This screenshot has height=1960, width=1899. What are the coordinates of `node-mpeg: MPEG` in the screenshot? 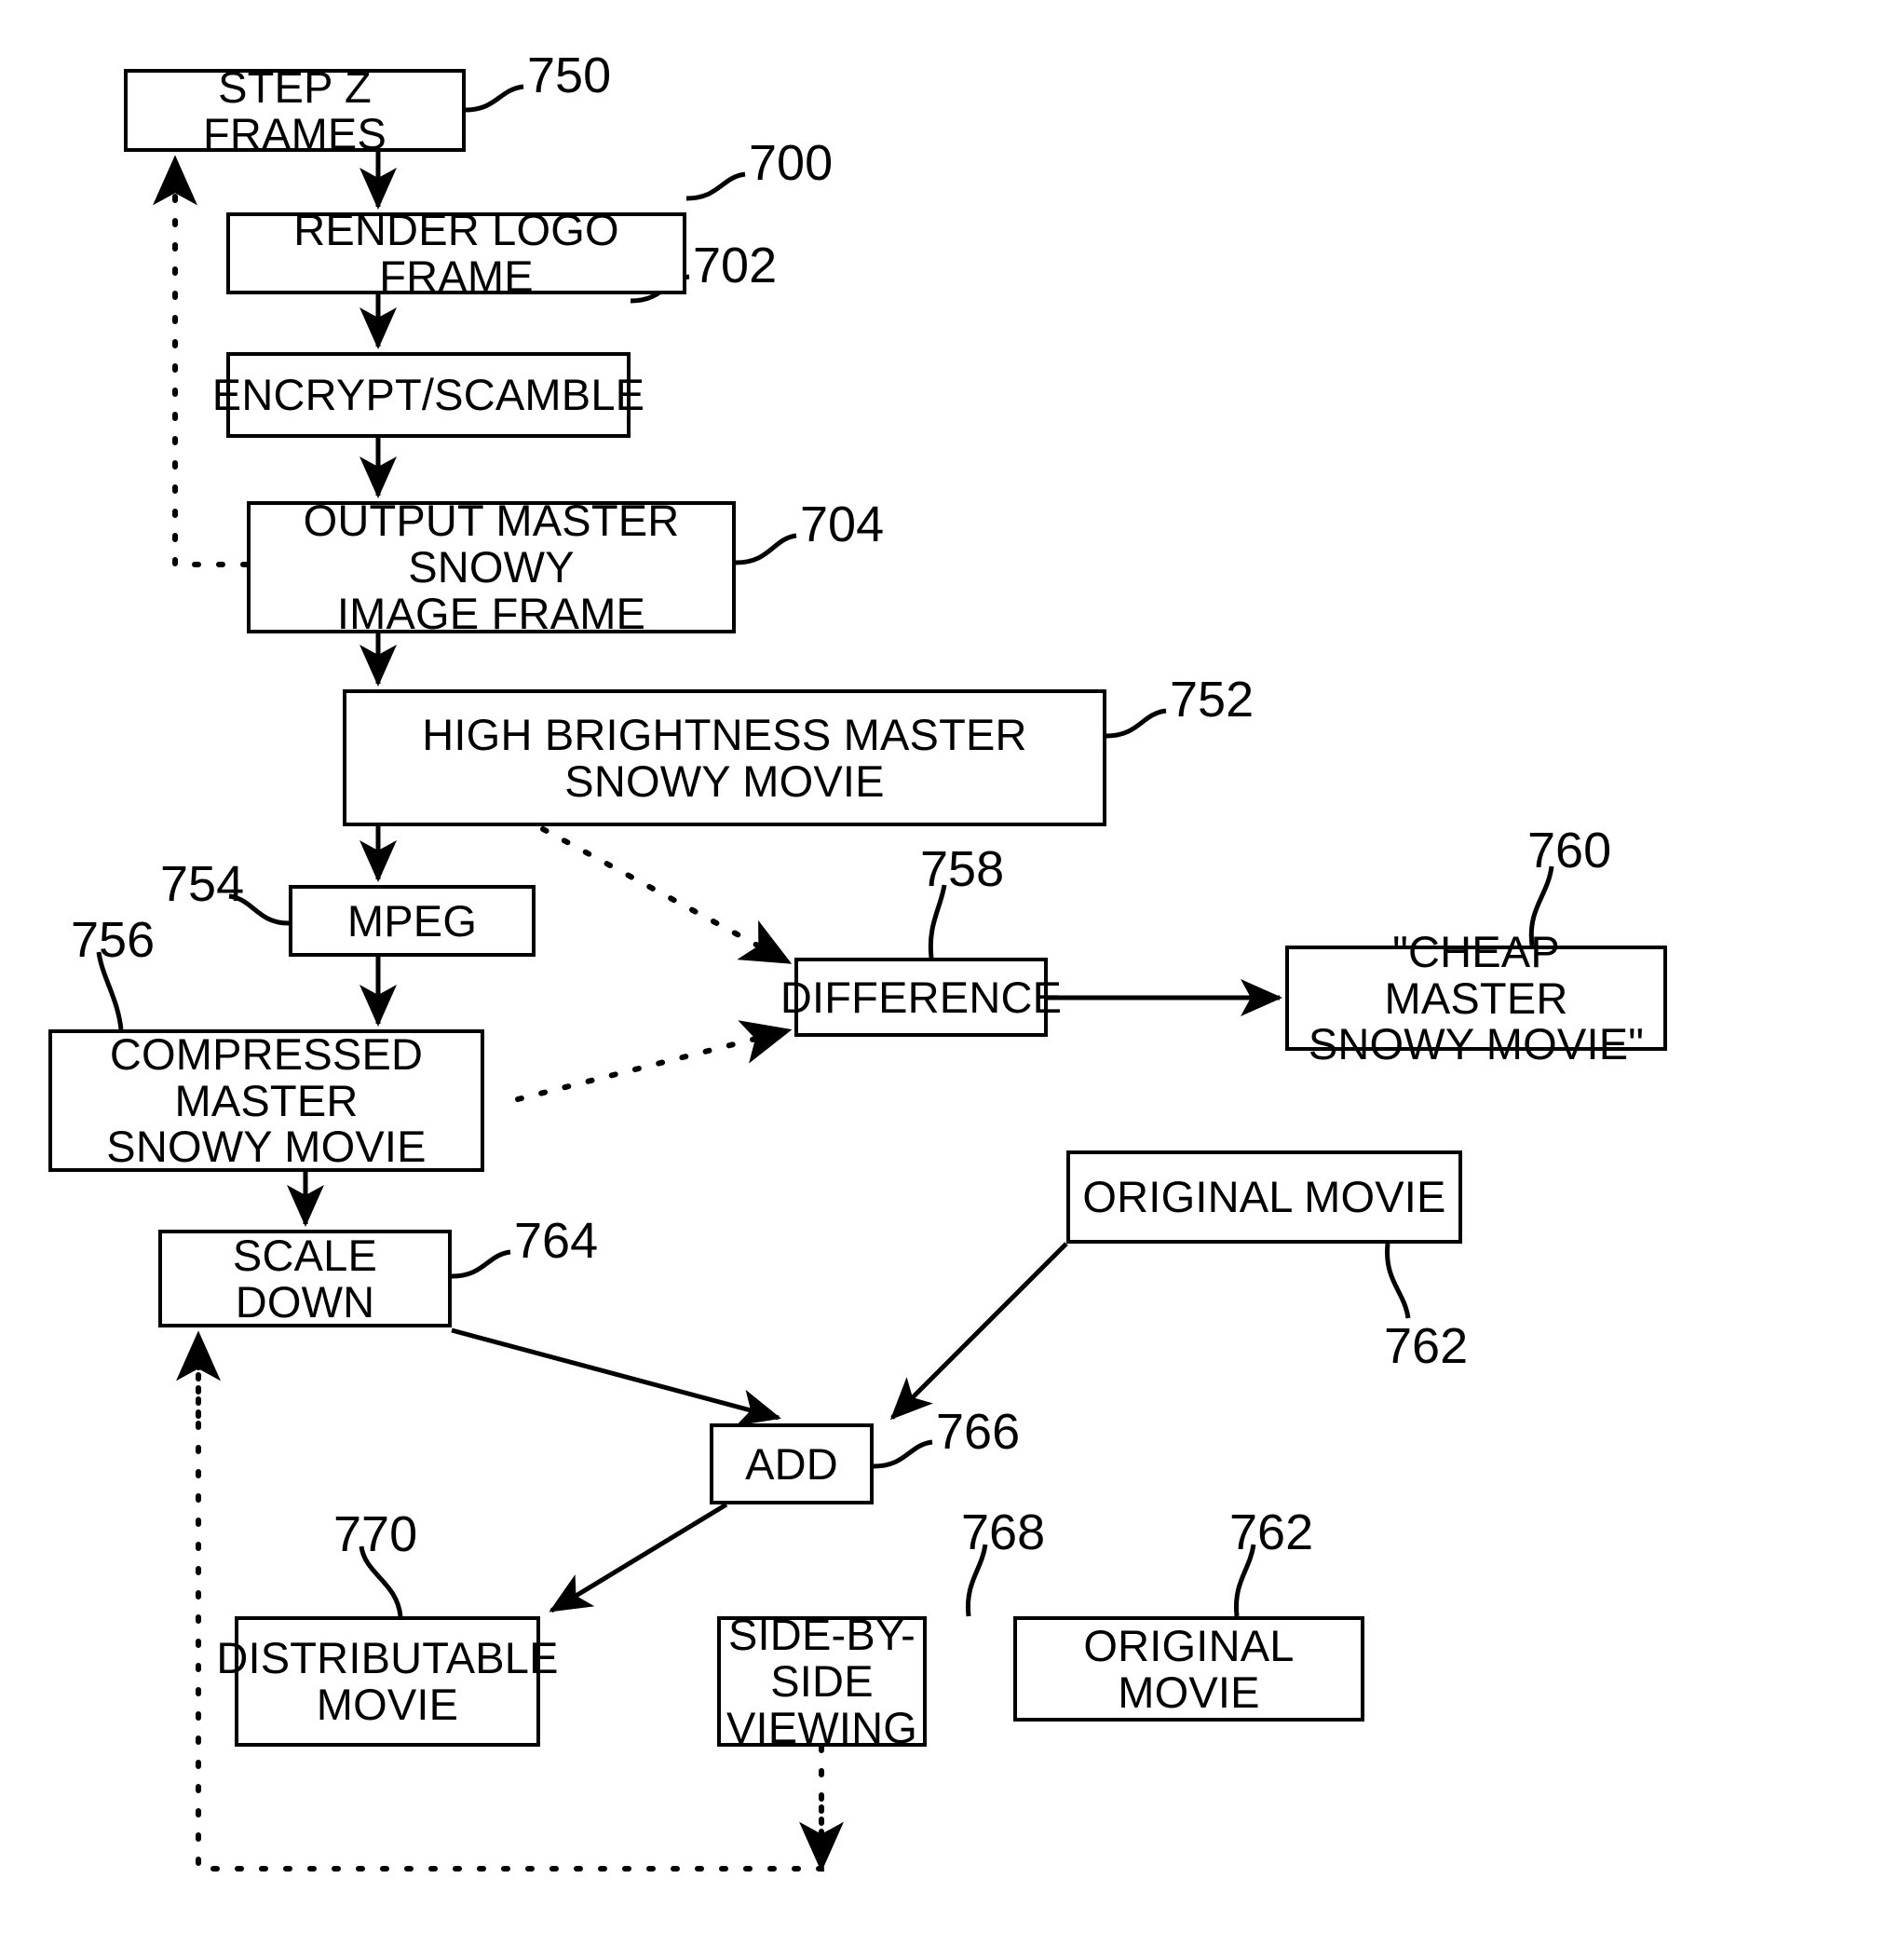 It's located at (412, 921).